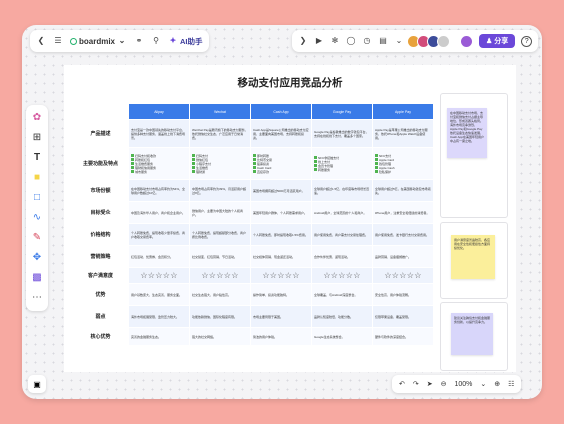 This screenshot has height=424, width=564. I want to click on sticky-note-text: 用户满意度普遍较高，各应用在安全性和便捷性方面持续优化。, so click(472, 244).